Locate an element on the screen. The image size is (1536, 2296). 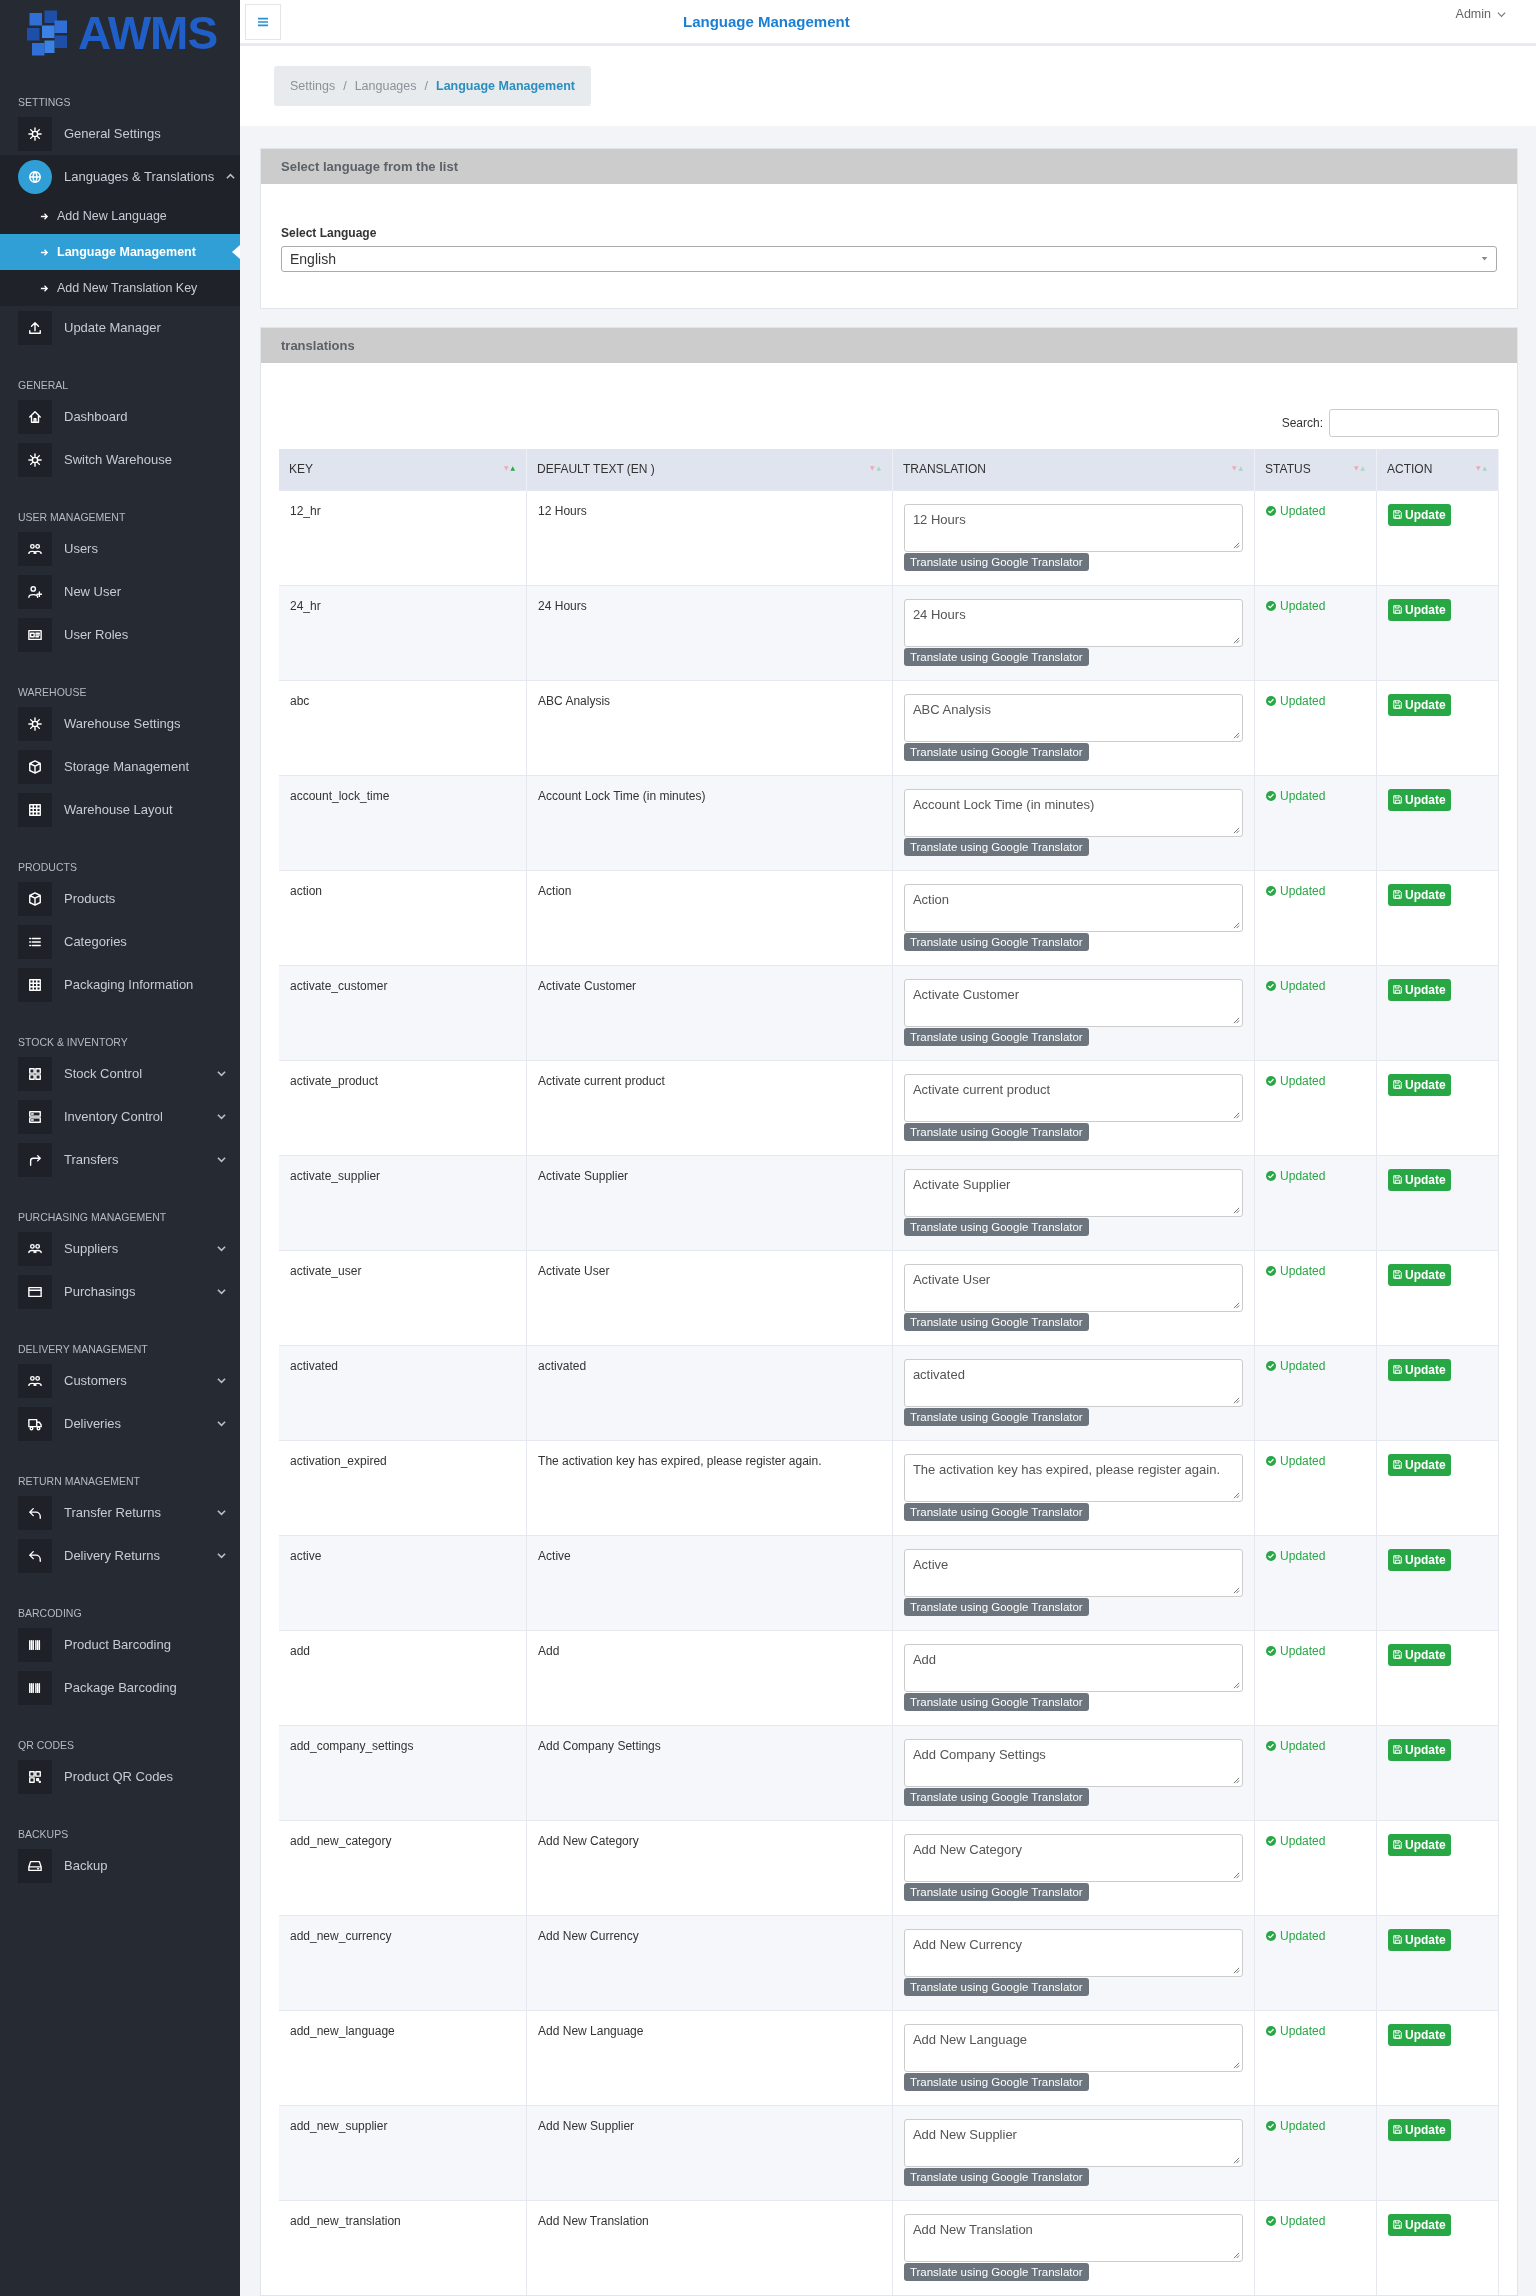
translation-field: Active is located at coordinates (1073, 1572).